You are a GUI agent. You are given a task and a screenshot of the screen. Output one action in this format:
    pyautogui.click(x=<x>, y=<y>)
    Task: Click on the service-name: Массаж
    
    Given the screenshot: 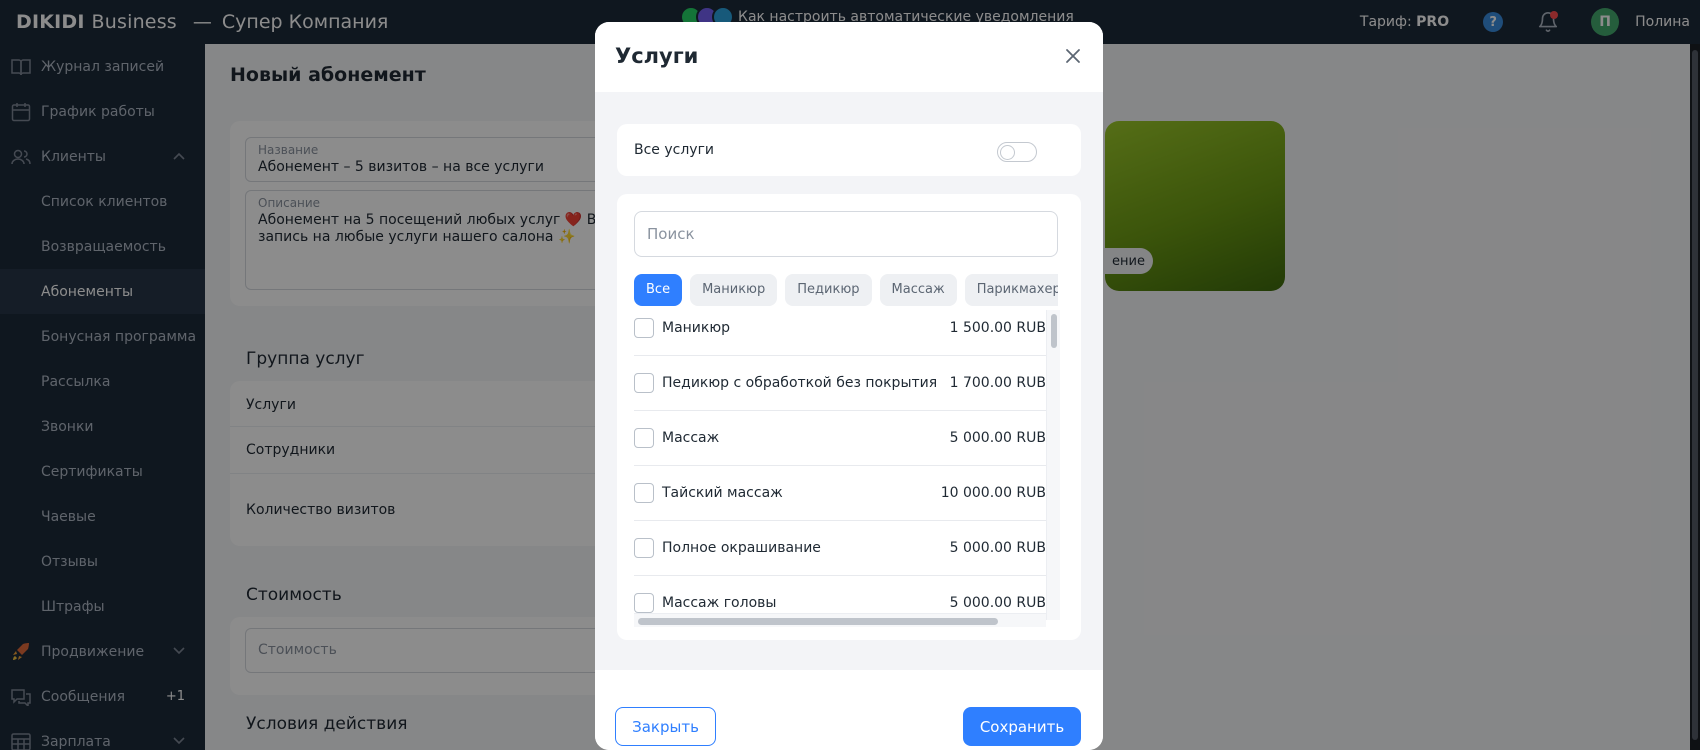 What is the action you would take?
    pyautogui.click(x=691, y=438)
    